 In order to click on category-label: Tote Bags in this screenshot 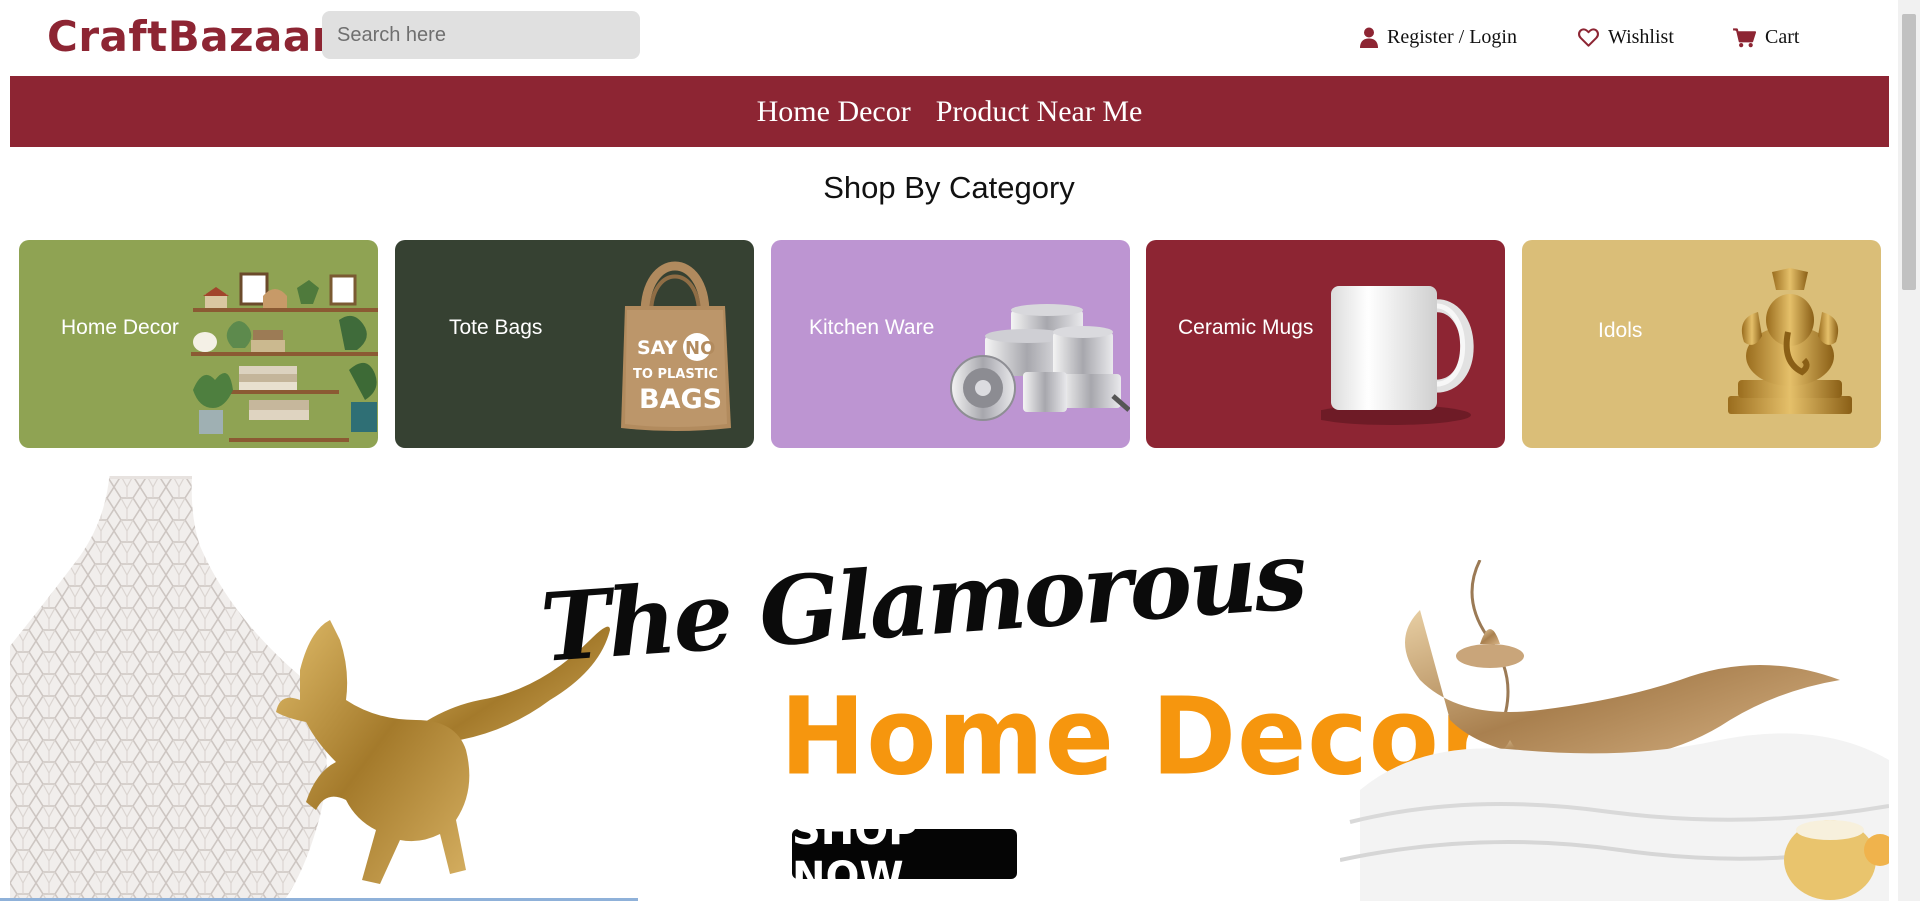, I will do `click(496, 327)`.